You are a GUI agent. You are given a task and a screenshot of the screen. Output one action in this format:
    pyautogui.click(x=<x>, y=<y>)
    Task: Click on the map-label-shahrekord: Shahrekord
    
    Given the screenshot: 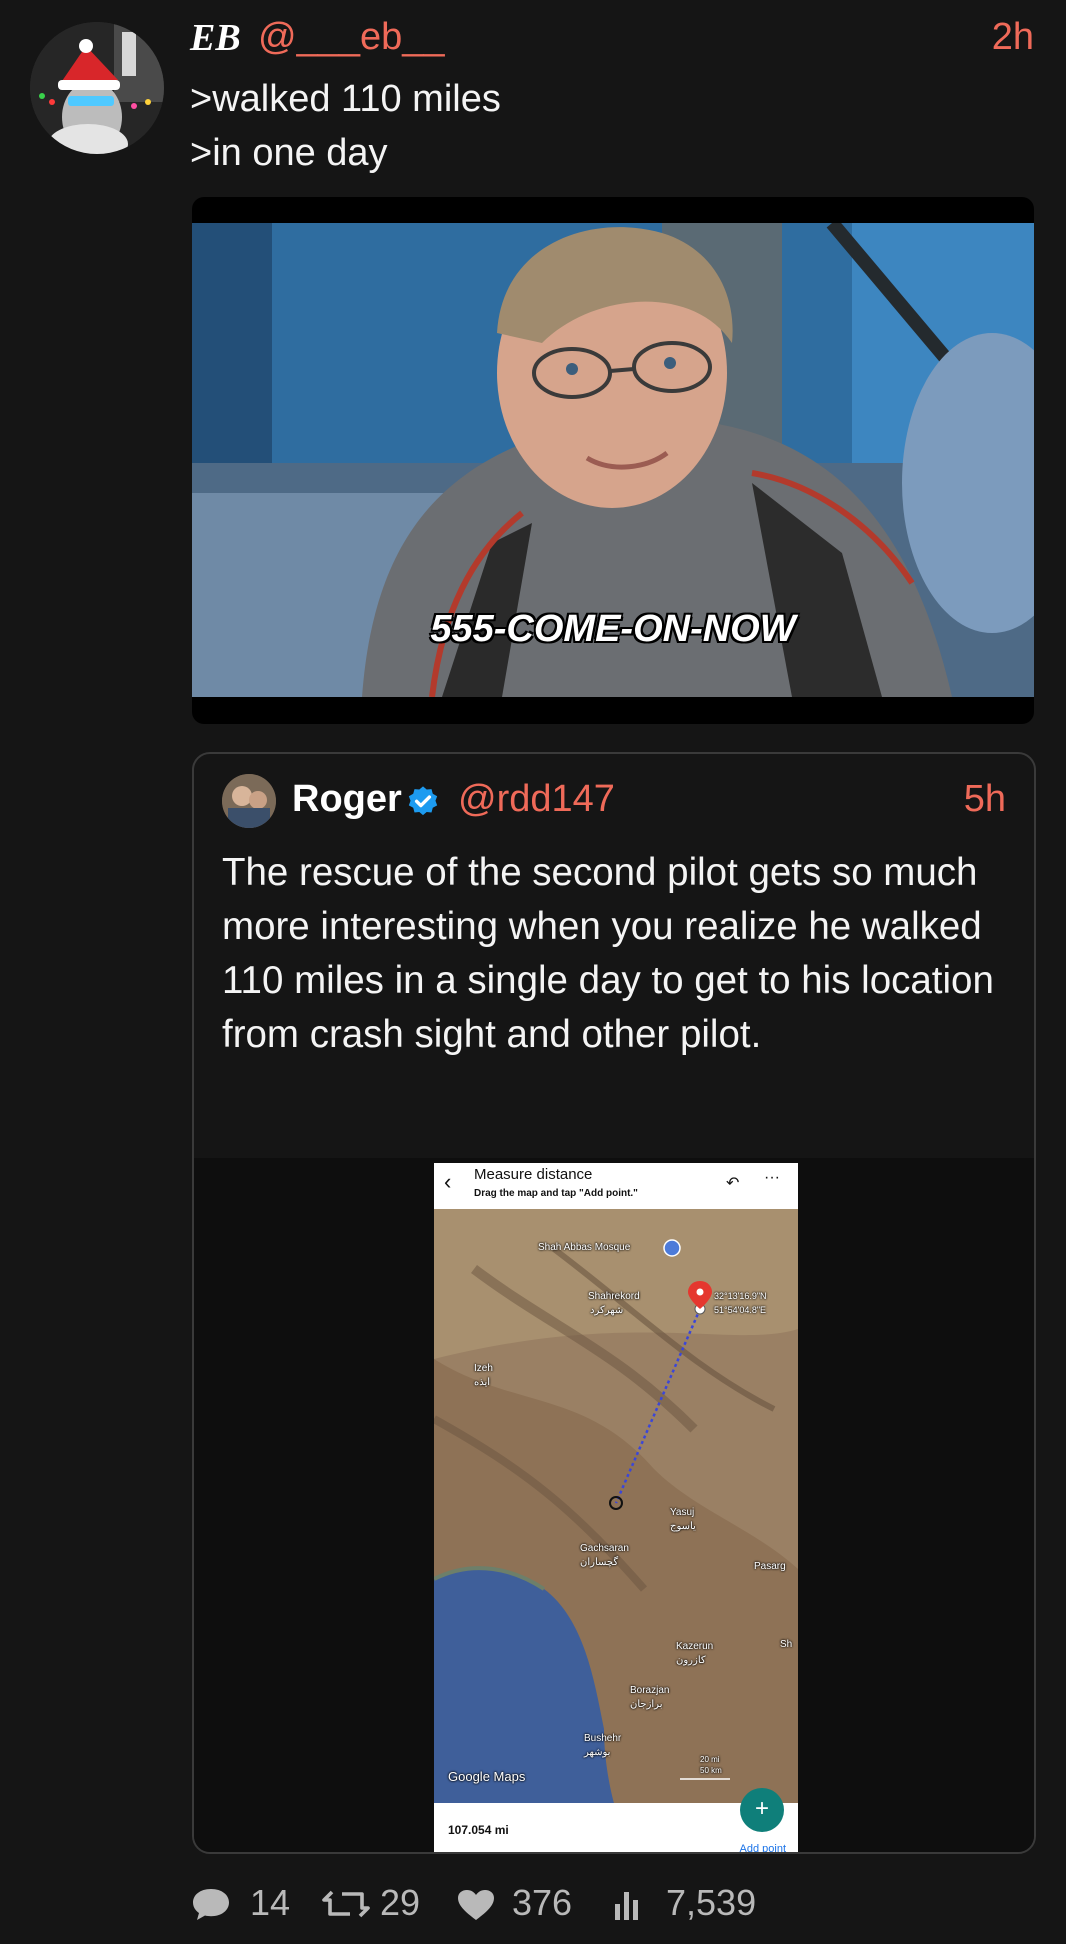 What is the action you would take?
    pyautogui.click(x=614, y=1296)
    